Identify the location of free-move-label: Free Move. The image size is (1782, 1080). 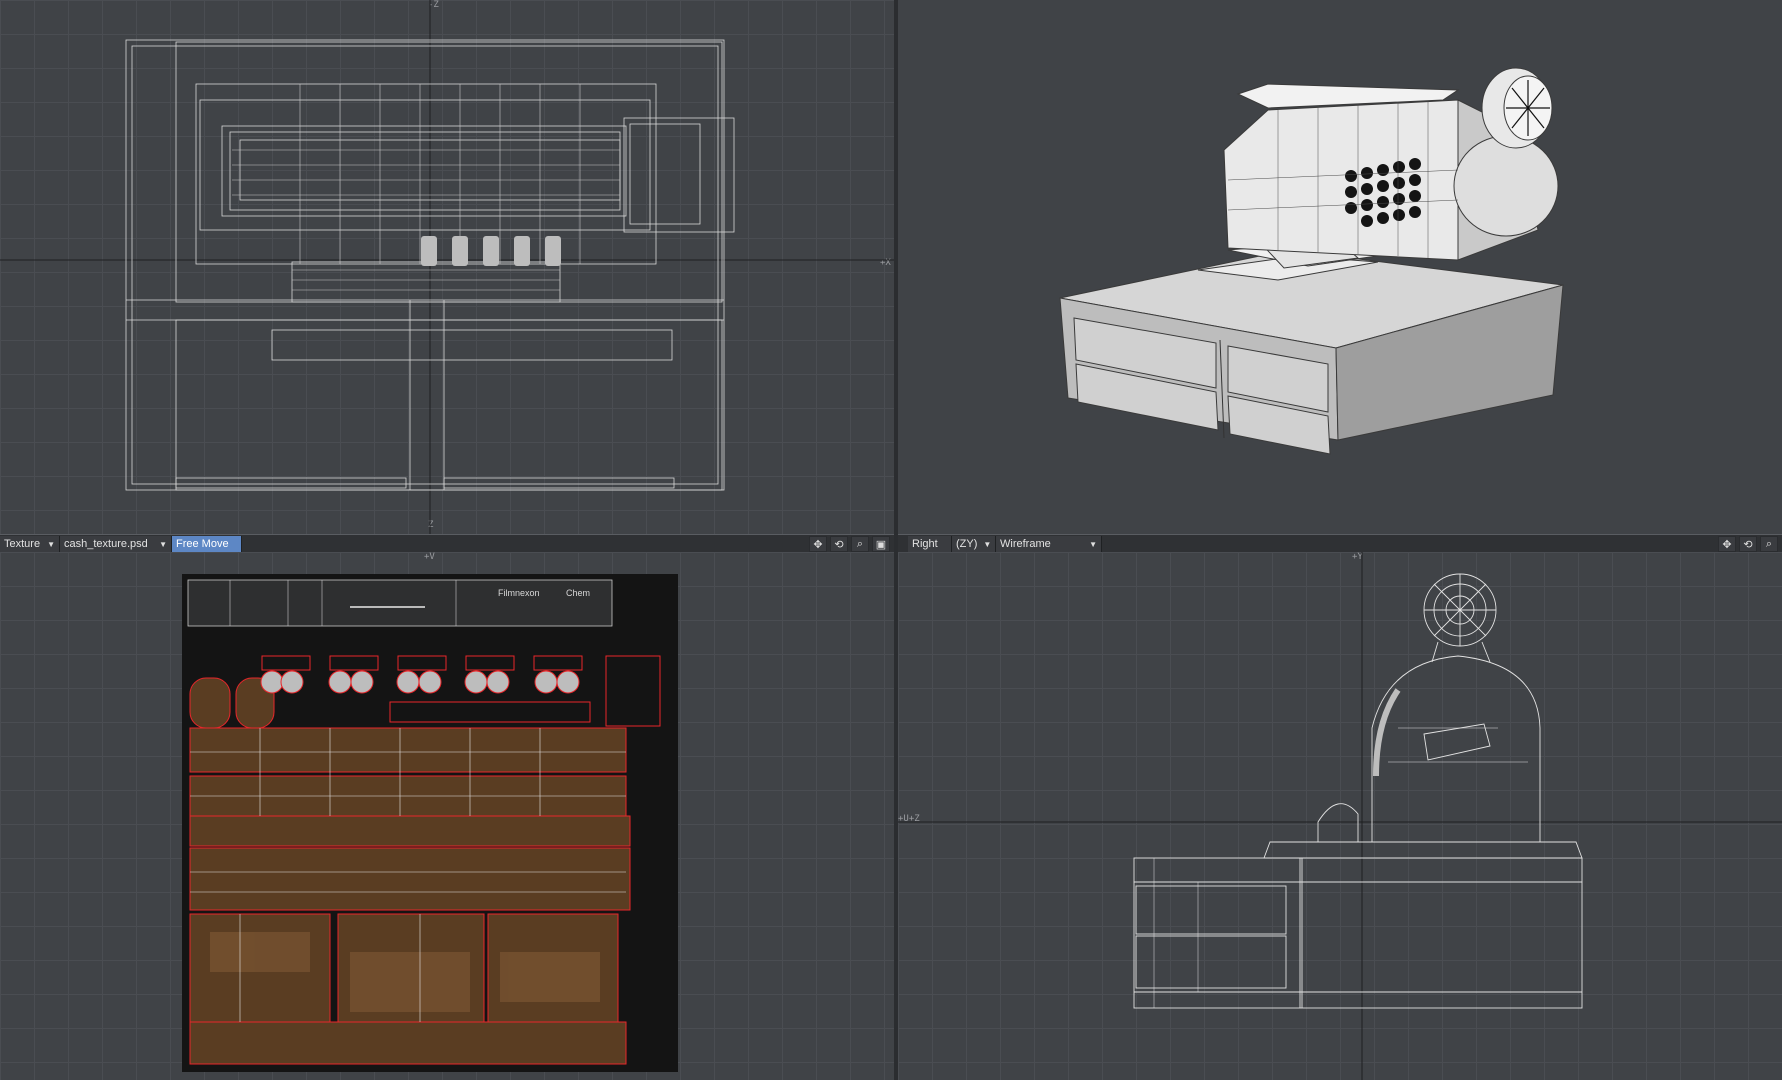
(202, 544).